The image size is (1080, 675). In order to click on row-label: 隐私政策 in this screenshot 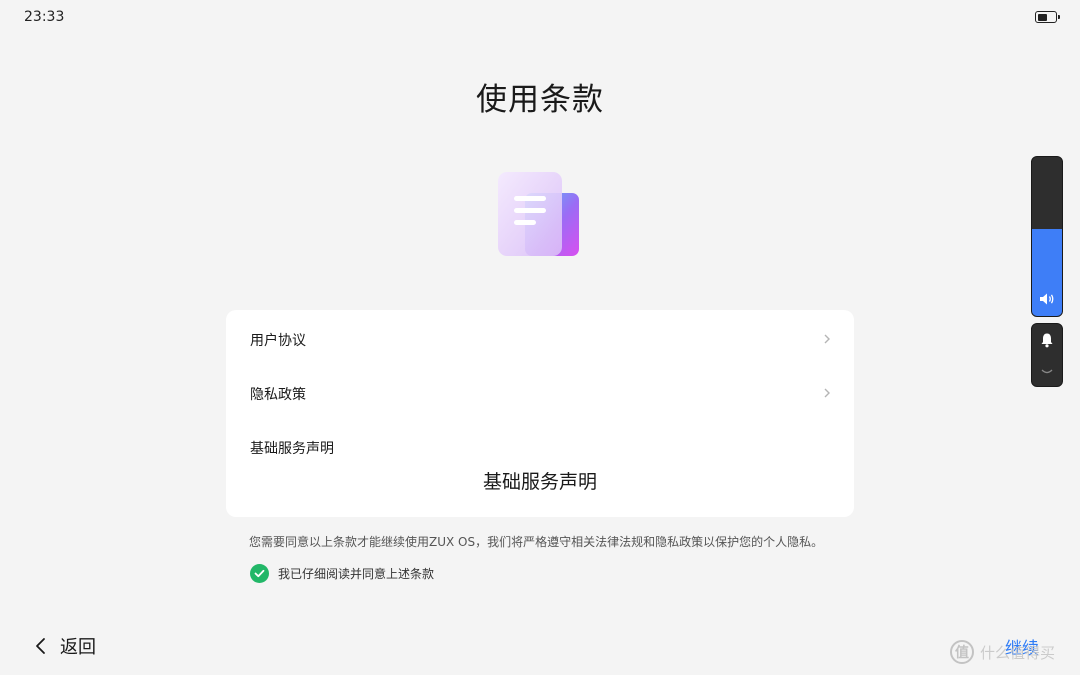, I will do `click(278, 395)`.